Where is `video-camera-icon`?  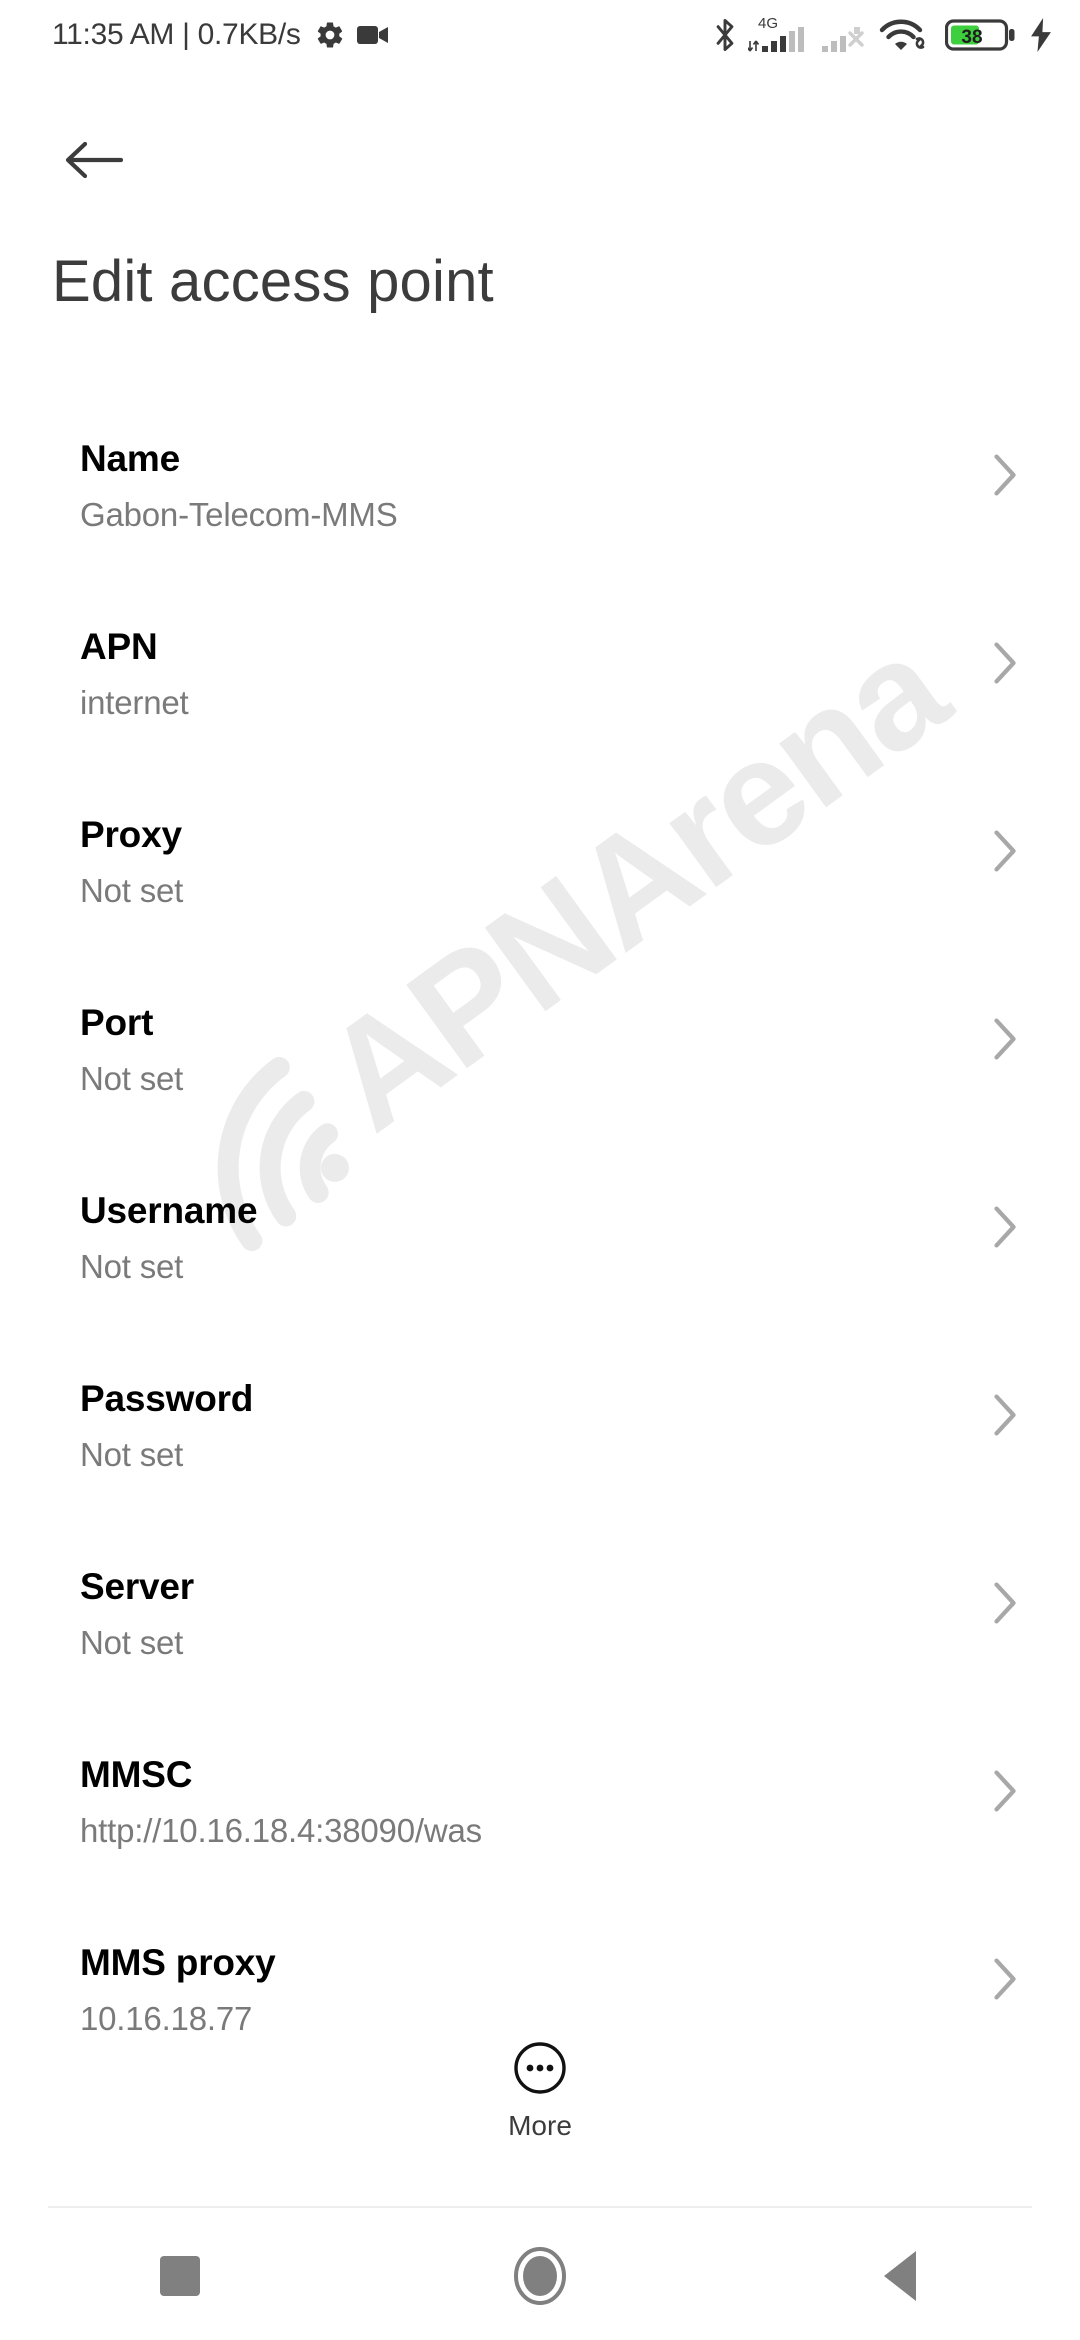 video-camera-icon is located at coordinates (372, 35).